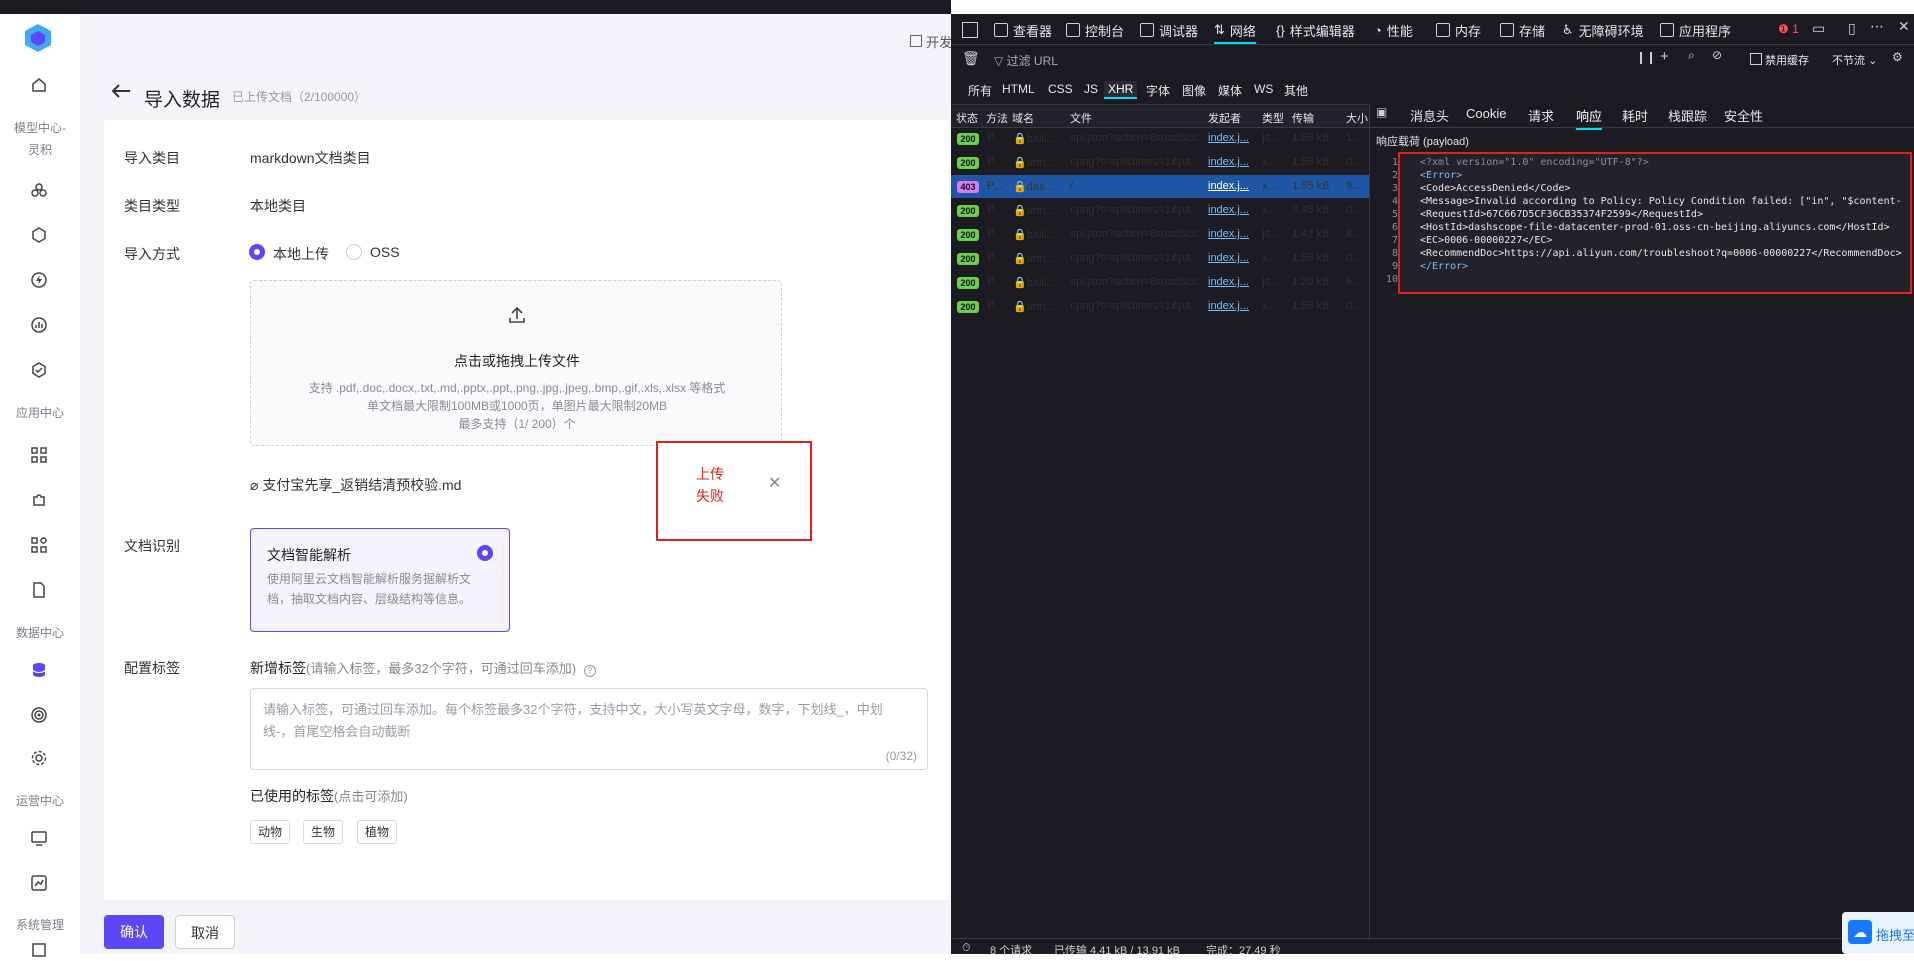  Describe the element at coordinates (39, 280) in the screenshot. I see `lightning-icon` at that location.